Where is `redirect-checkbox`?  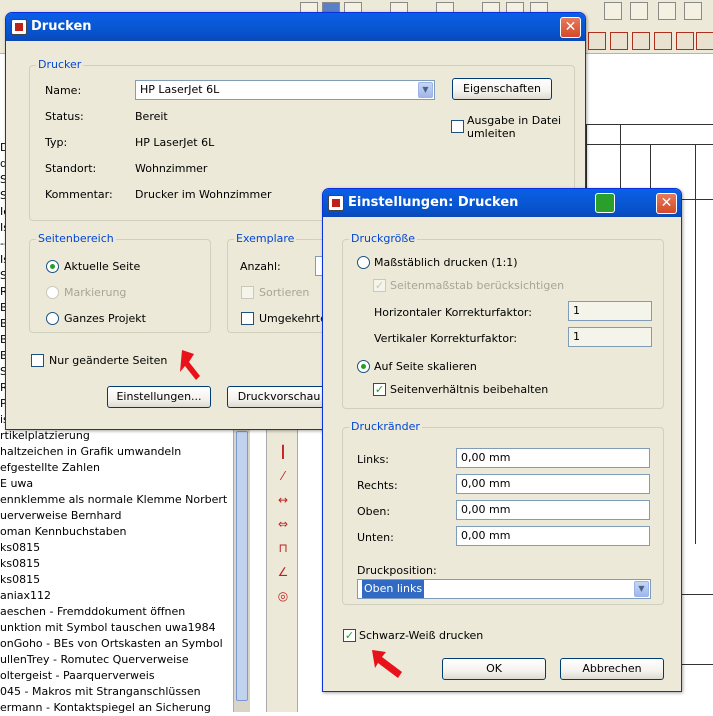 redirect-checkbox is located at coordinates (457, 126).